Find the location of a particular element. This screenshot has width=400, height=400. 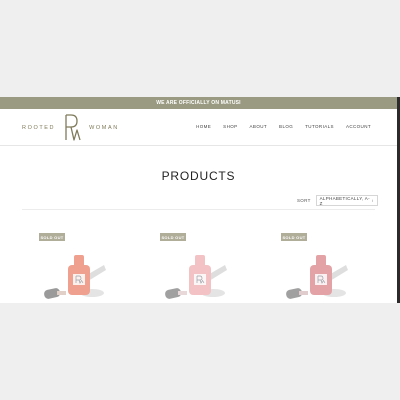

main-nav: HOME SHOP ABOUT BLOG TUTORIALS ACCOUNT is located at coordinates (283, 126).